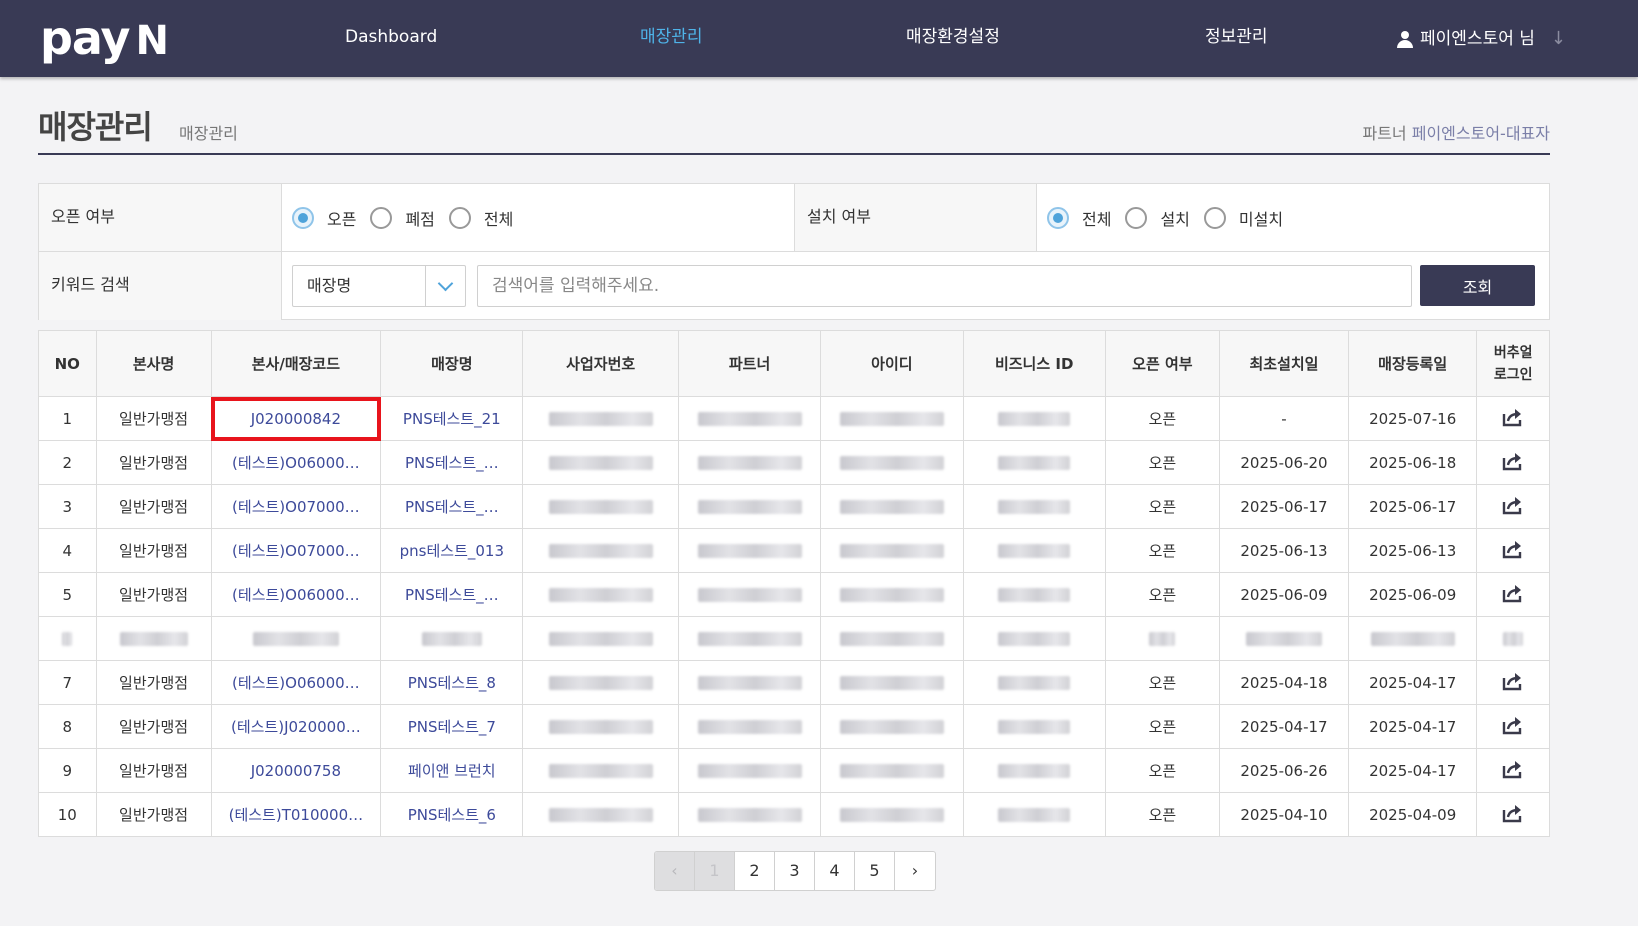 This screenshot has height=926, width=1638. What do you see at coordinates (452, 726) in the screenshot?
I see `store-name: PNS테스트_7` at bounding box center [452, 726].